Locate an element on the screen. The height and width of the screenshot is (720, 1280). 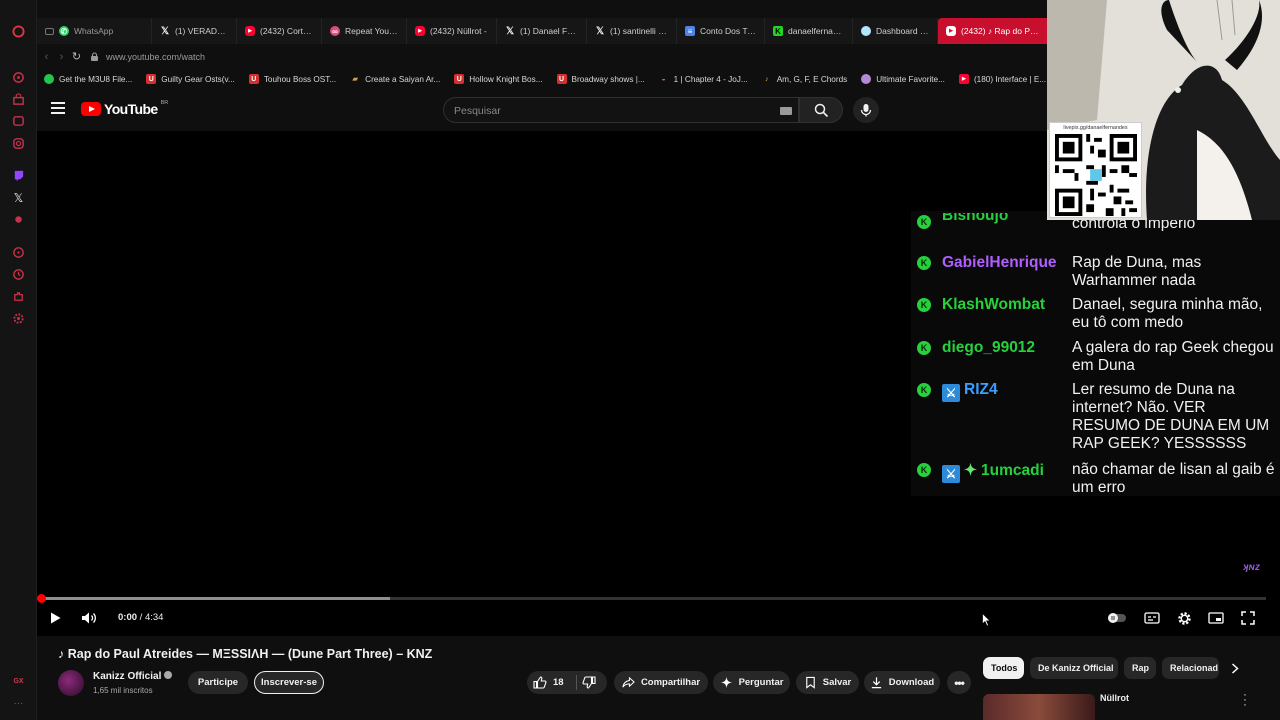
chip-rap: Rap is located at coordinates (1140, 668).